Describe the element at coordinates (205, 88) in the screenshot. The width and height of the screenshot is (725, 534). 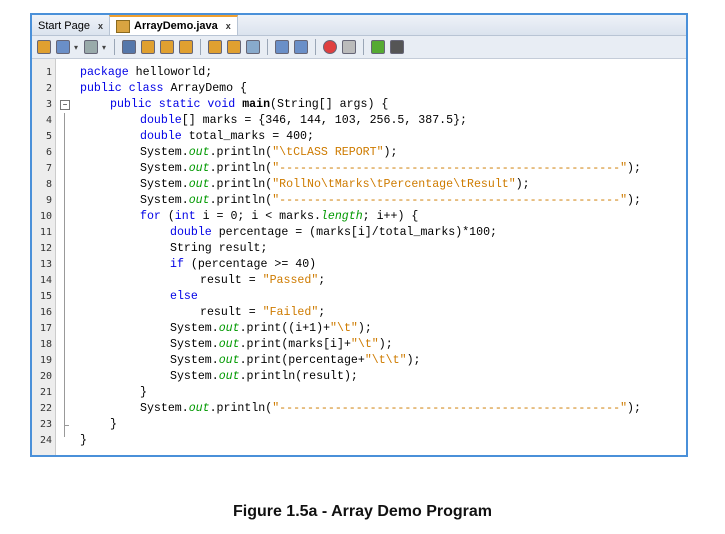
I see `code-token: ArrayDemo {` at that location.